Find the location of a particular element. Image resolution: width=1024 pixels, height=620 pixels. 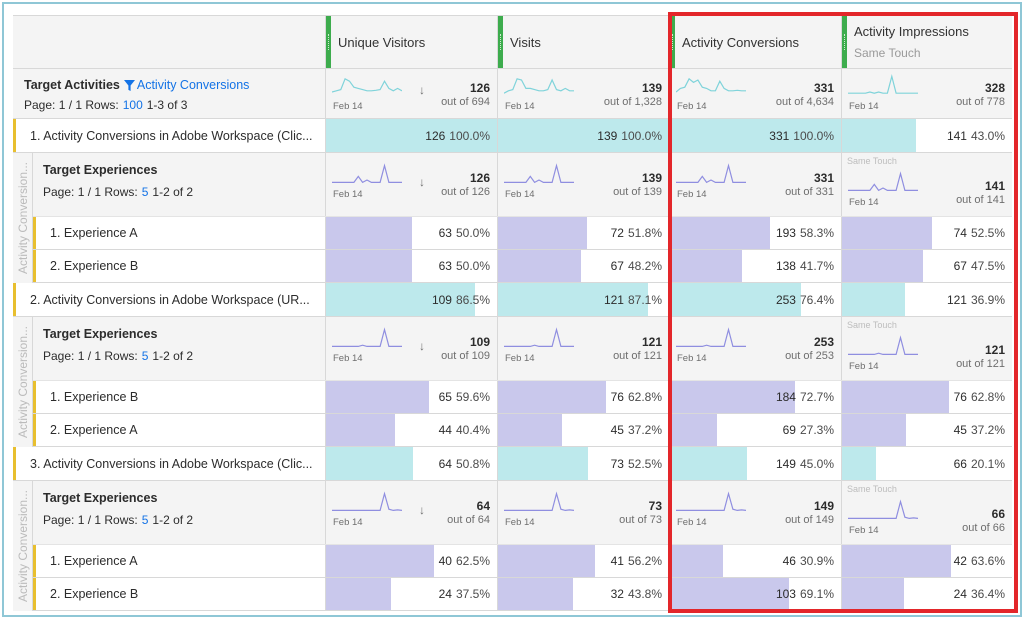

column-header-activity-impressions: Activity Impressions Same Touch is located at coordinates (926, 42).